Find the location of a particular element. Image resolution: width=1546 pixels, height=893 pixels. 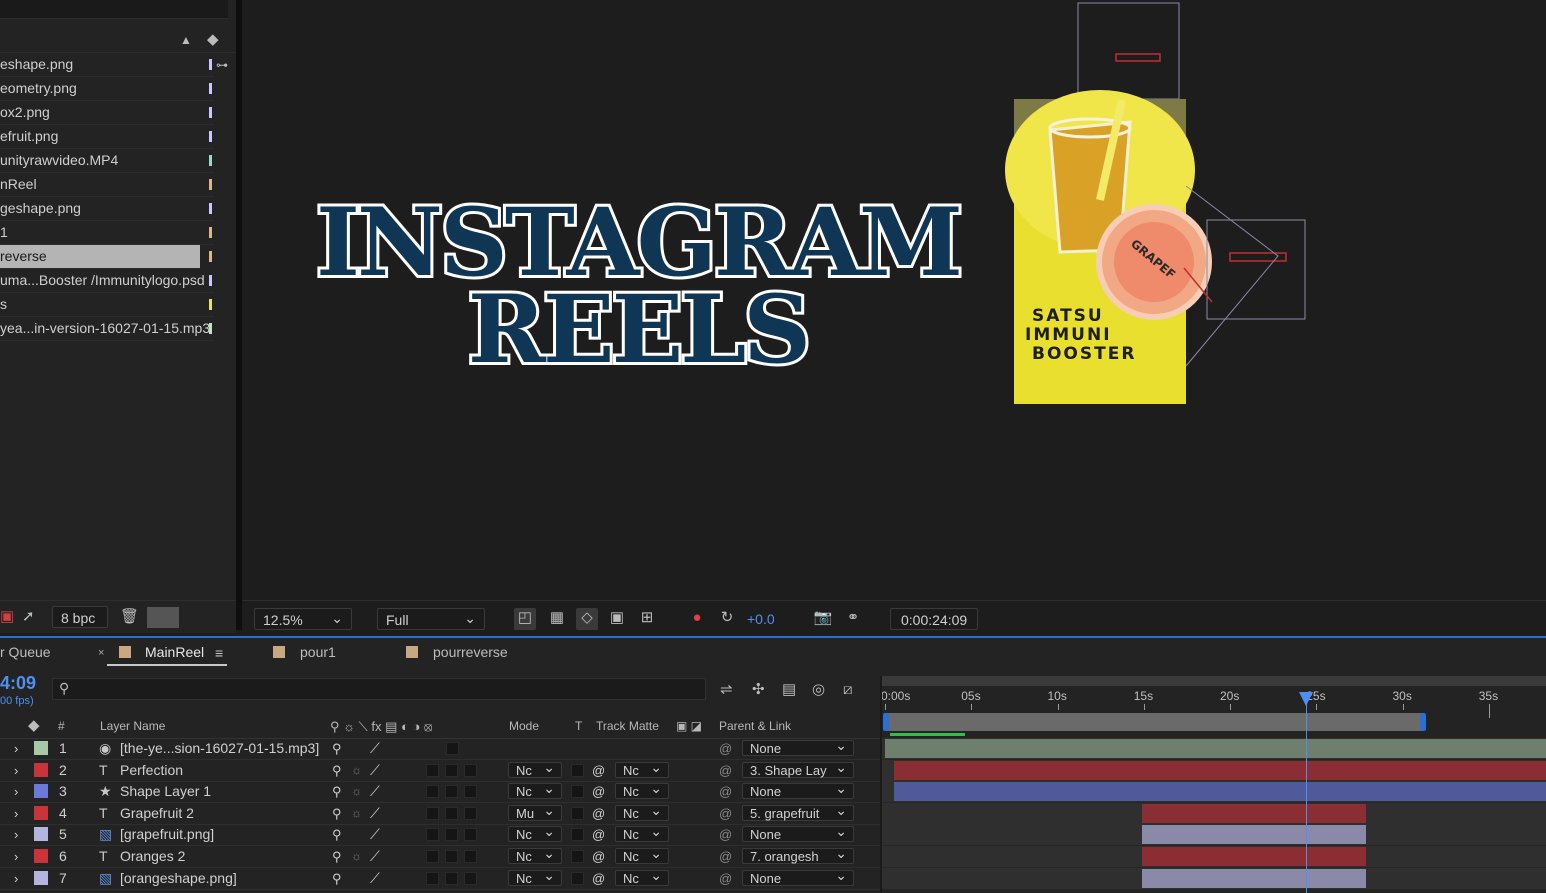

layer-name: Oranges 2 is located at coordinates (152, 856).